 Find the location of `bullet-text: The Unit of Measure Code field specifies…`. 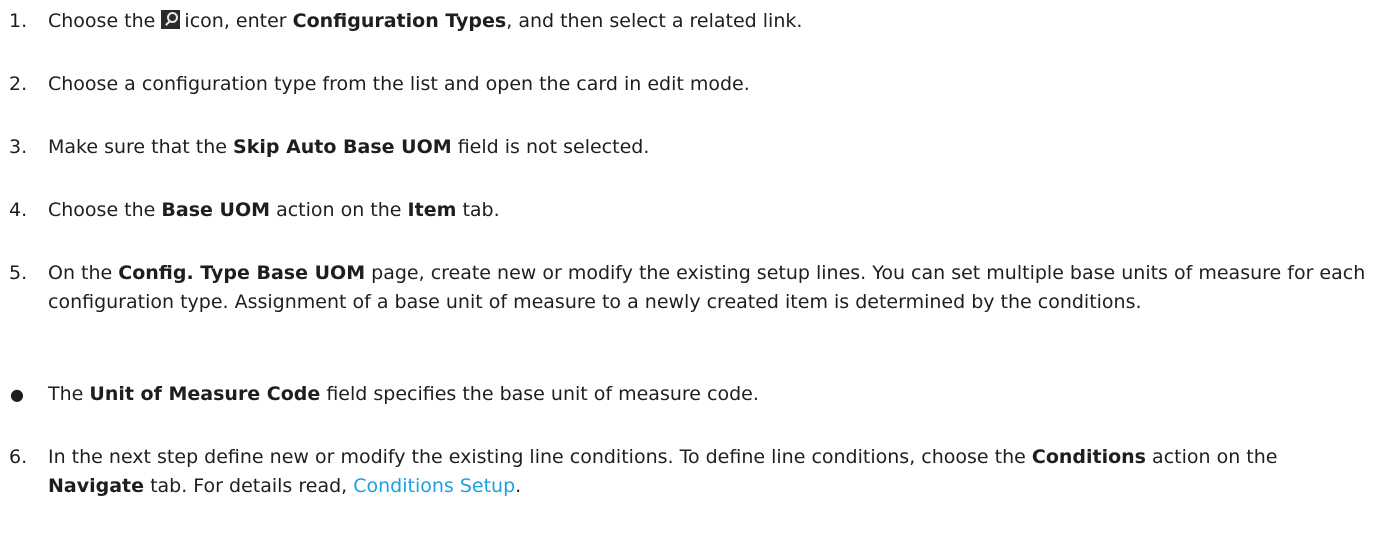

bullet-text: The Unit of Measure Code field specifies… is located at coordinates (708, 394).